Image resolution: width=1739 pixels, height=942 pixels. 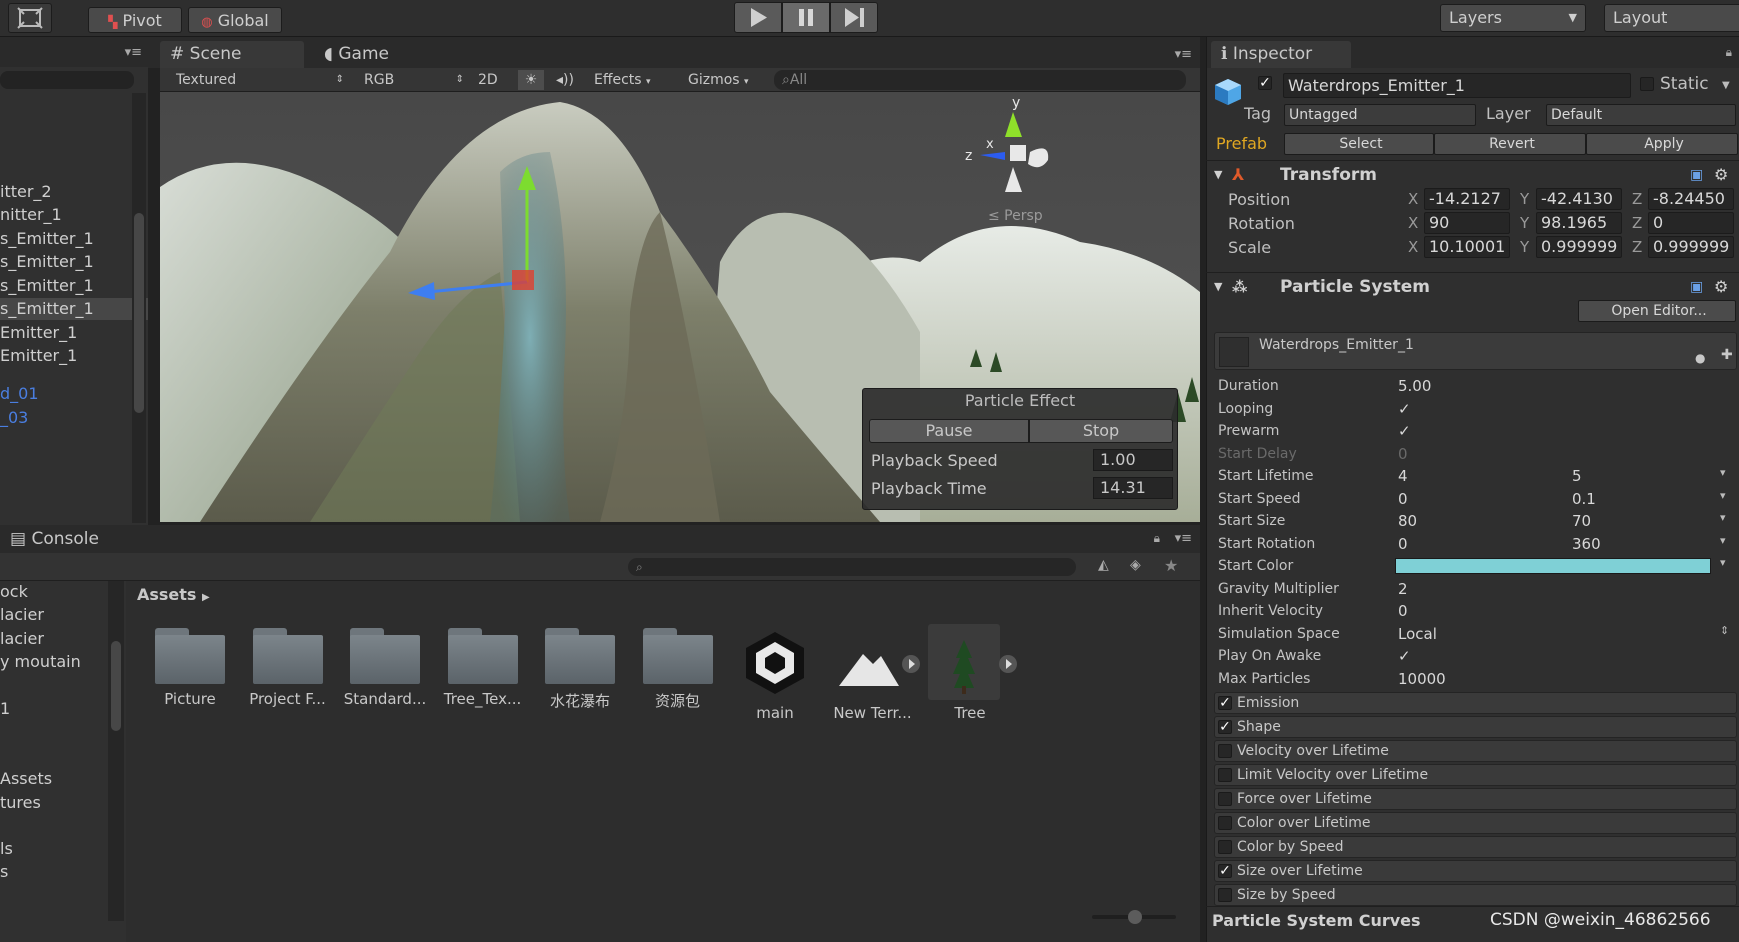 I want to click on project-search-input: ⌕, so click(x=852, y=567).